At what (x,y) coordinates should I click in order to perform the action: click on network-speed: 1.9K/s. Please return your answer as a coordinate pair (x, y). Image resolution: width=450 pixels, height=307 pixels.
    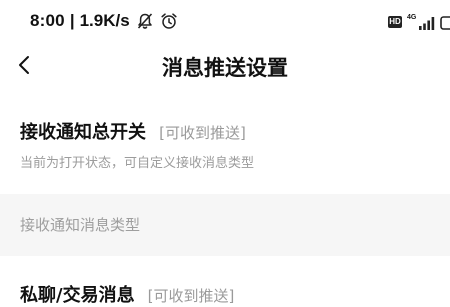
    Looking at the image, I should click on (104, 20).